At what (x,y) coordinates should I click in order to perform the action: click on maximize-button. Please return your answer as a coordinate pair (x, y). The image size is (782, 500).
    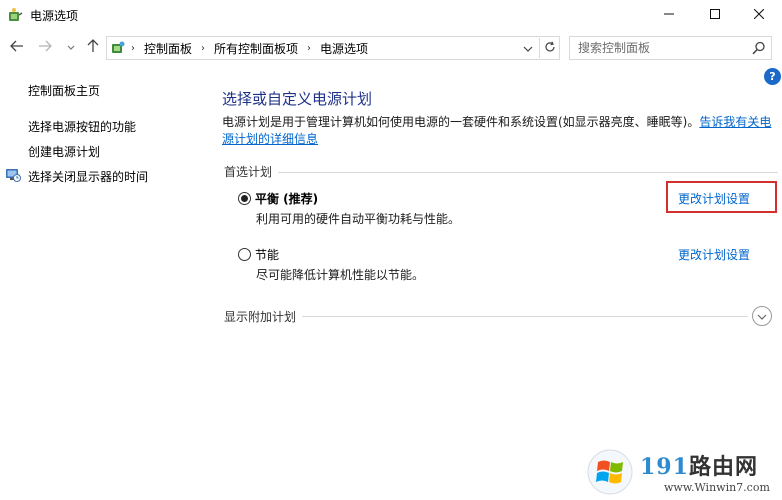
    Looking at the image, I should click on (715, 15).